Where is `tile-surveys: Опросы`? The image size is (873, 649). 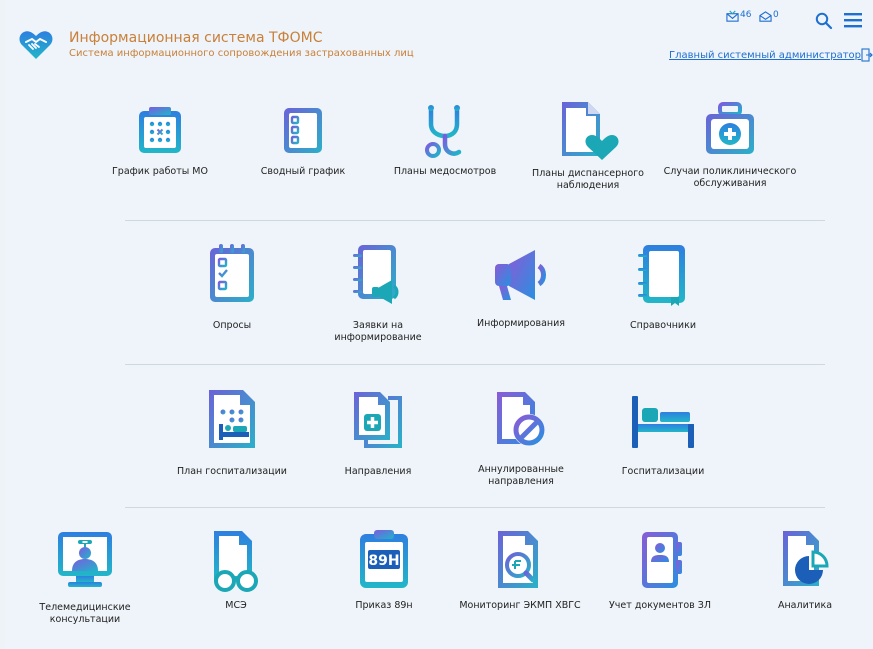 tile-surveys: Опросы is located at coordinates (232, 287).